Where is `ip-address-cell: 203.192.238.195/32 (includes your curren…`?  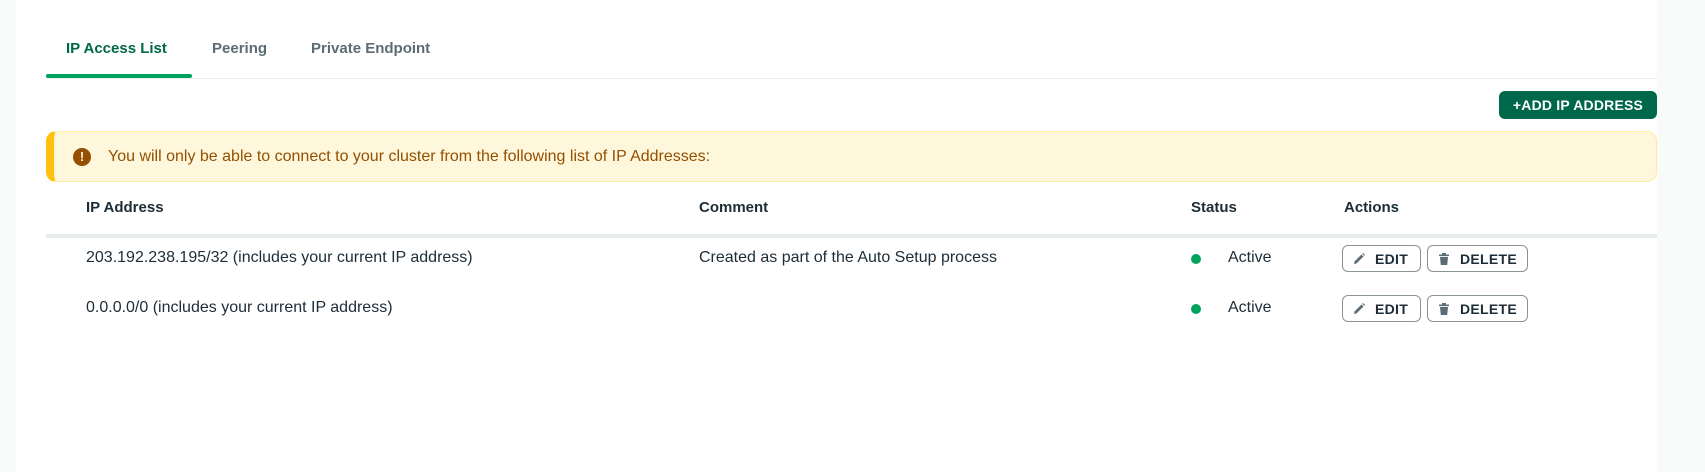
ip-address-cell: 203.192.238.195/32 (includes your curren… is located at coordinates (279, 257).